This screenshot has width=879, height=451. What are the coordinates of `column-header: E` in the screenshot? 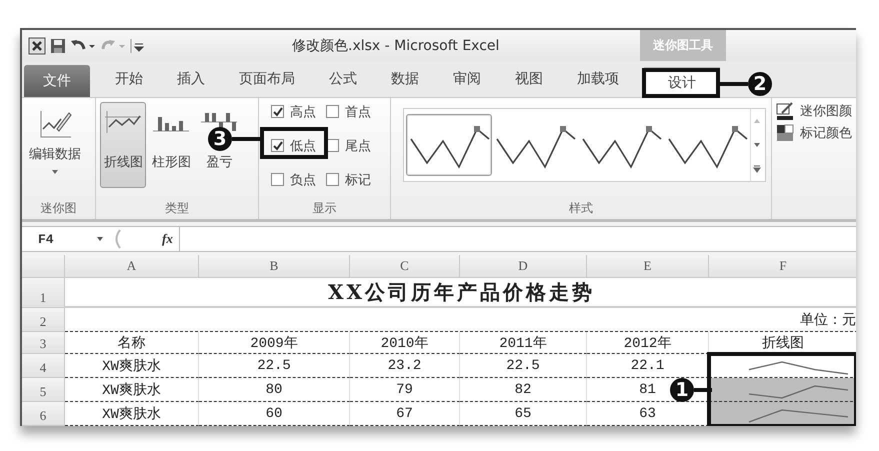 It's located at (648, 266).